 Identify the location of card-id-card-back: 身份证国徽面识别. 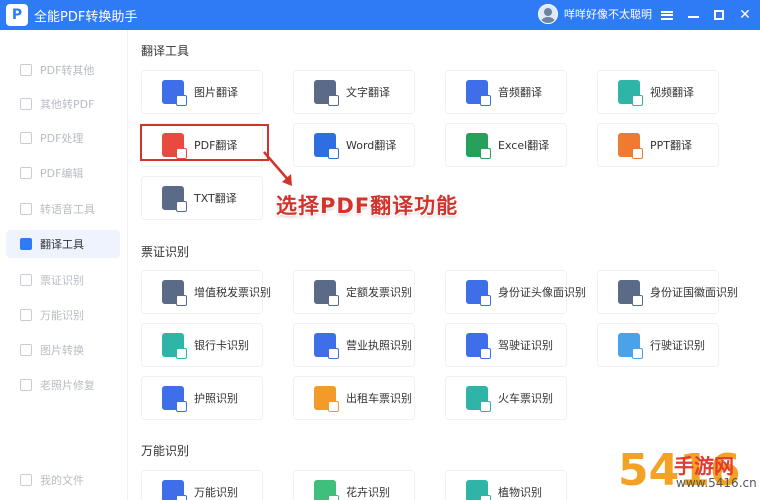
(667, 292).